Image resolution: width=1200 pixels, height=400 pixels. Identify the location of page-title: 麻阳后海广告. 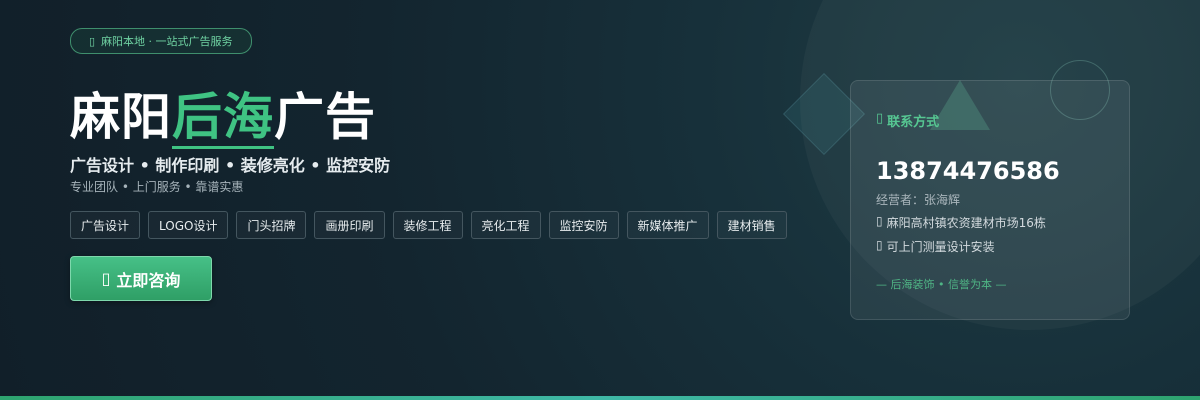
(223, 117).